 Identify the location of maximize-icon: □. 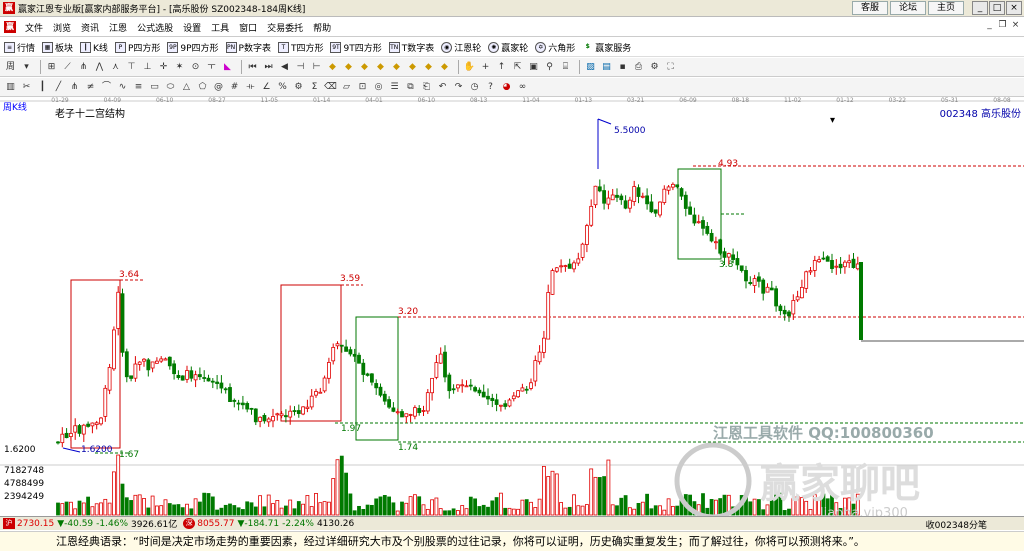
(997, 8).